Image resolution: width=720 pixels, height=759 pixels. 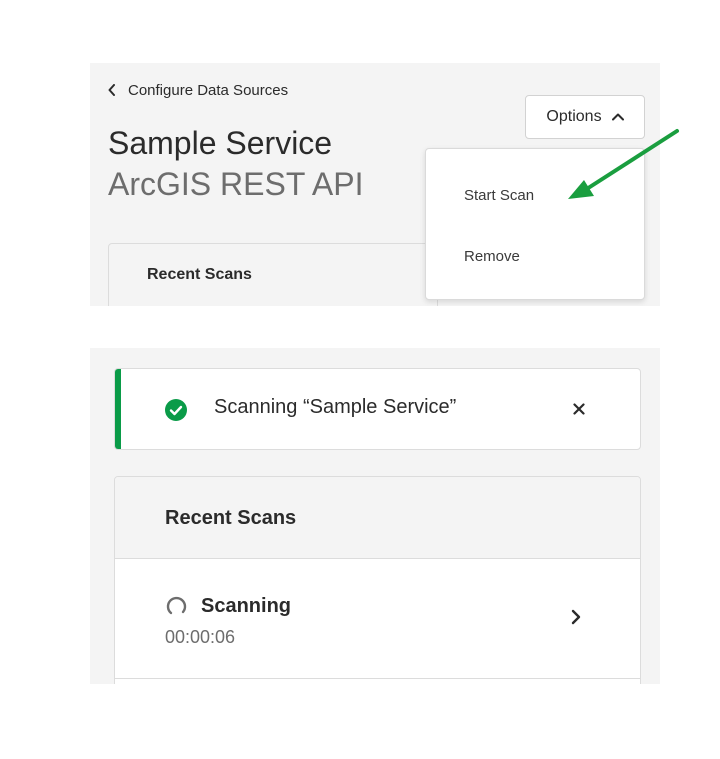 I want to click on close-icon, so click(x=579, y=409).